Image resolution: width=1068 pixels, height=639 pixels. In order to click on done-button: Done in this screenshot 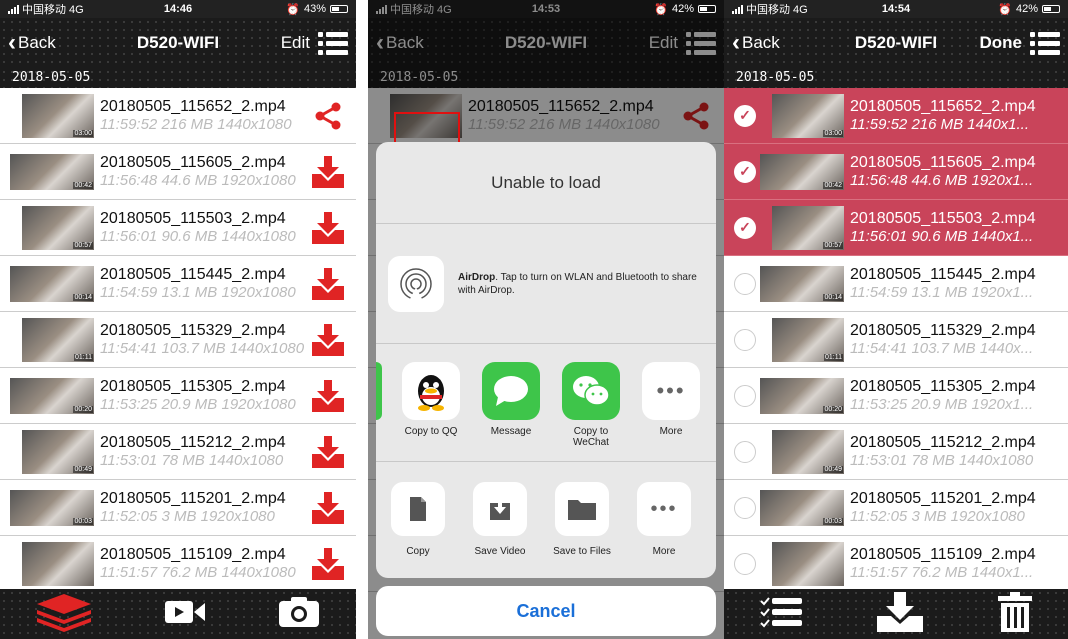, I will do `click(1001, 43)`.